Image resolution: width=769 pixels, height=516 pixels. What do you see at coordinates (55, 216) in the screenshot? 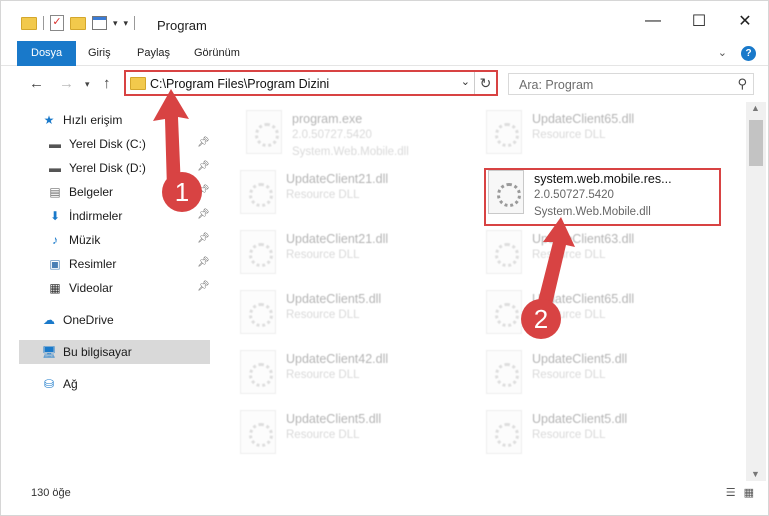
I see `download-icon: ⬇` at bounding box center [55, 216].